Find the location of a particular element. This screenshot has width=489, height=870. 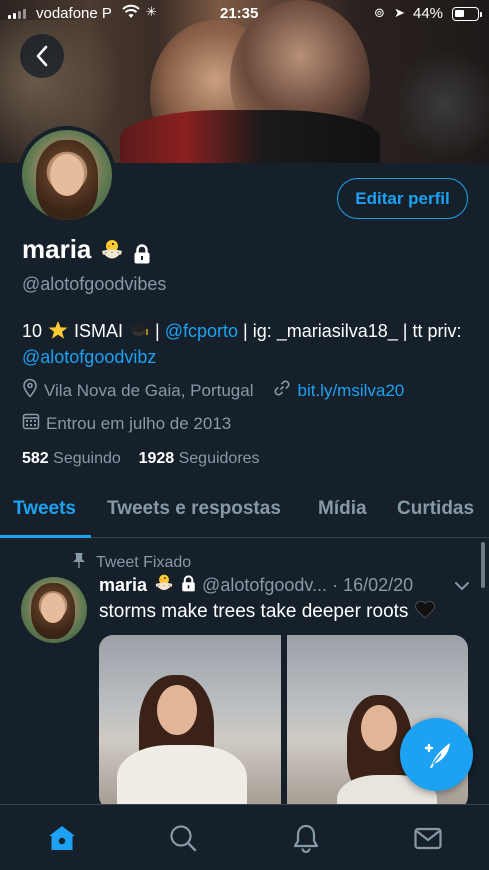

pinned-tweet-label: Tweet Fixado is located at coordinates (144, 562).